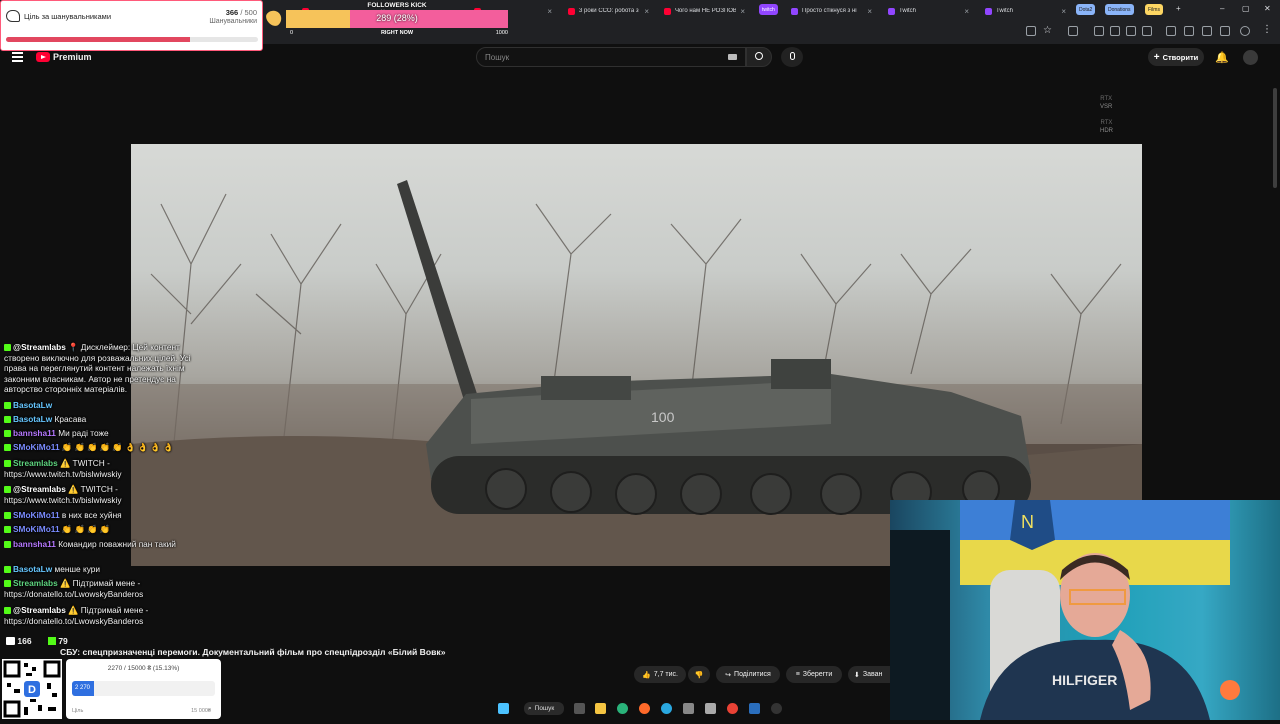  I want to click on chat-message: BasotaLw менше кури, so click(109, 569).